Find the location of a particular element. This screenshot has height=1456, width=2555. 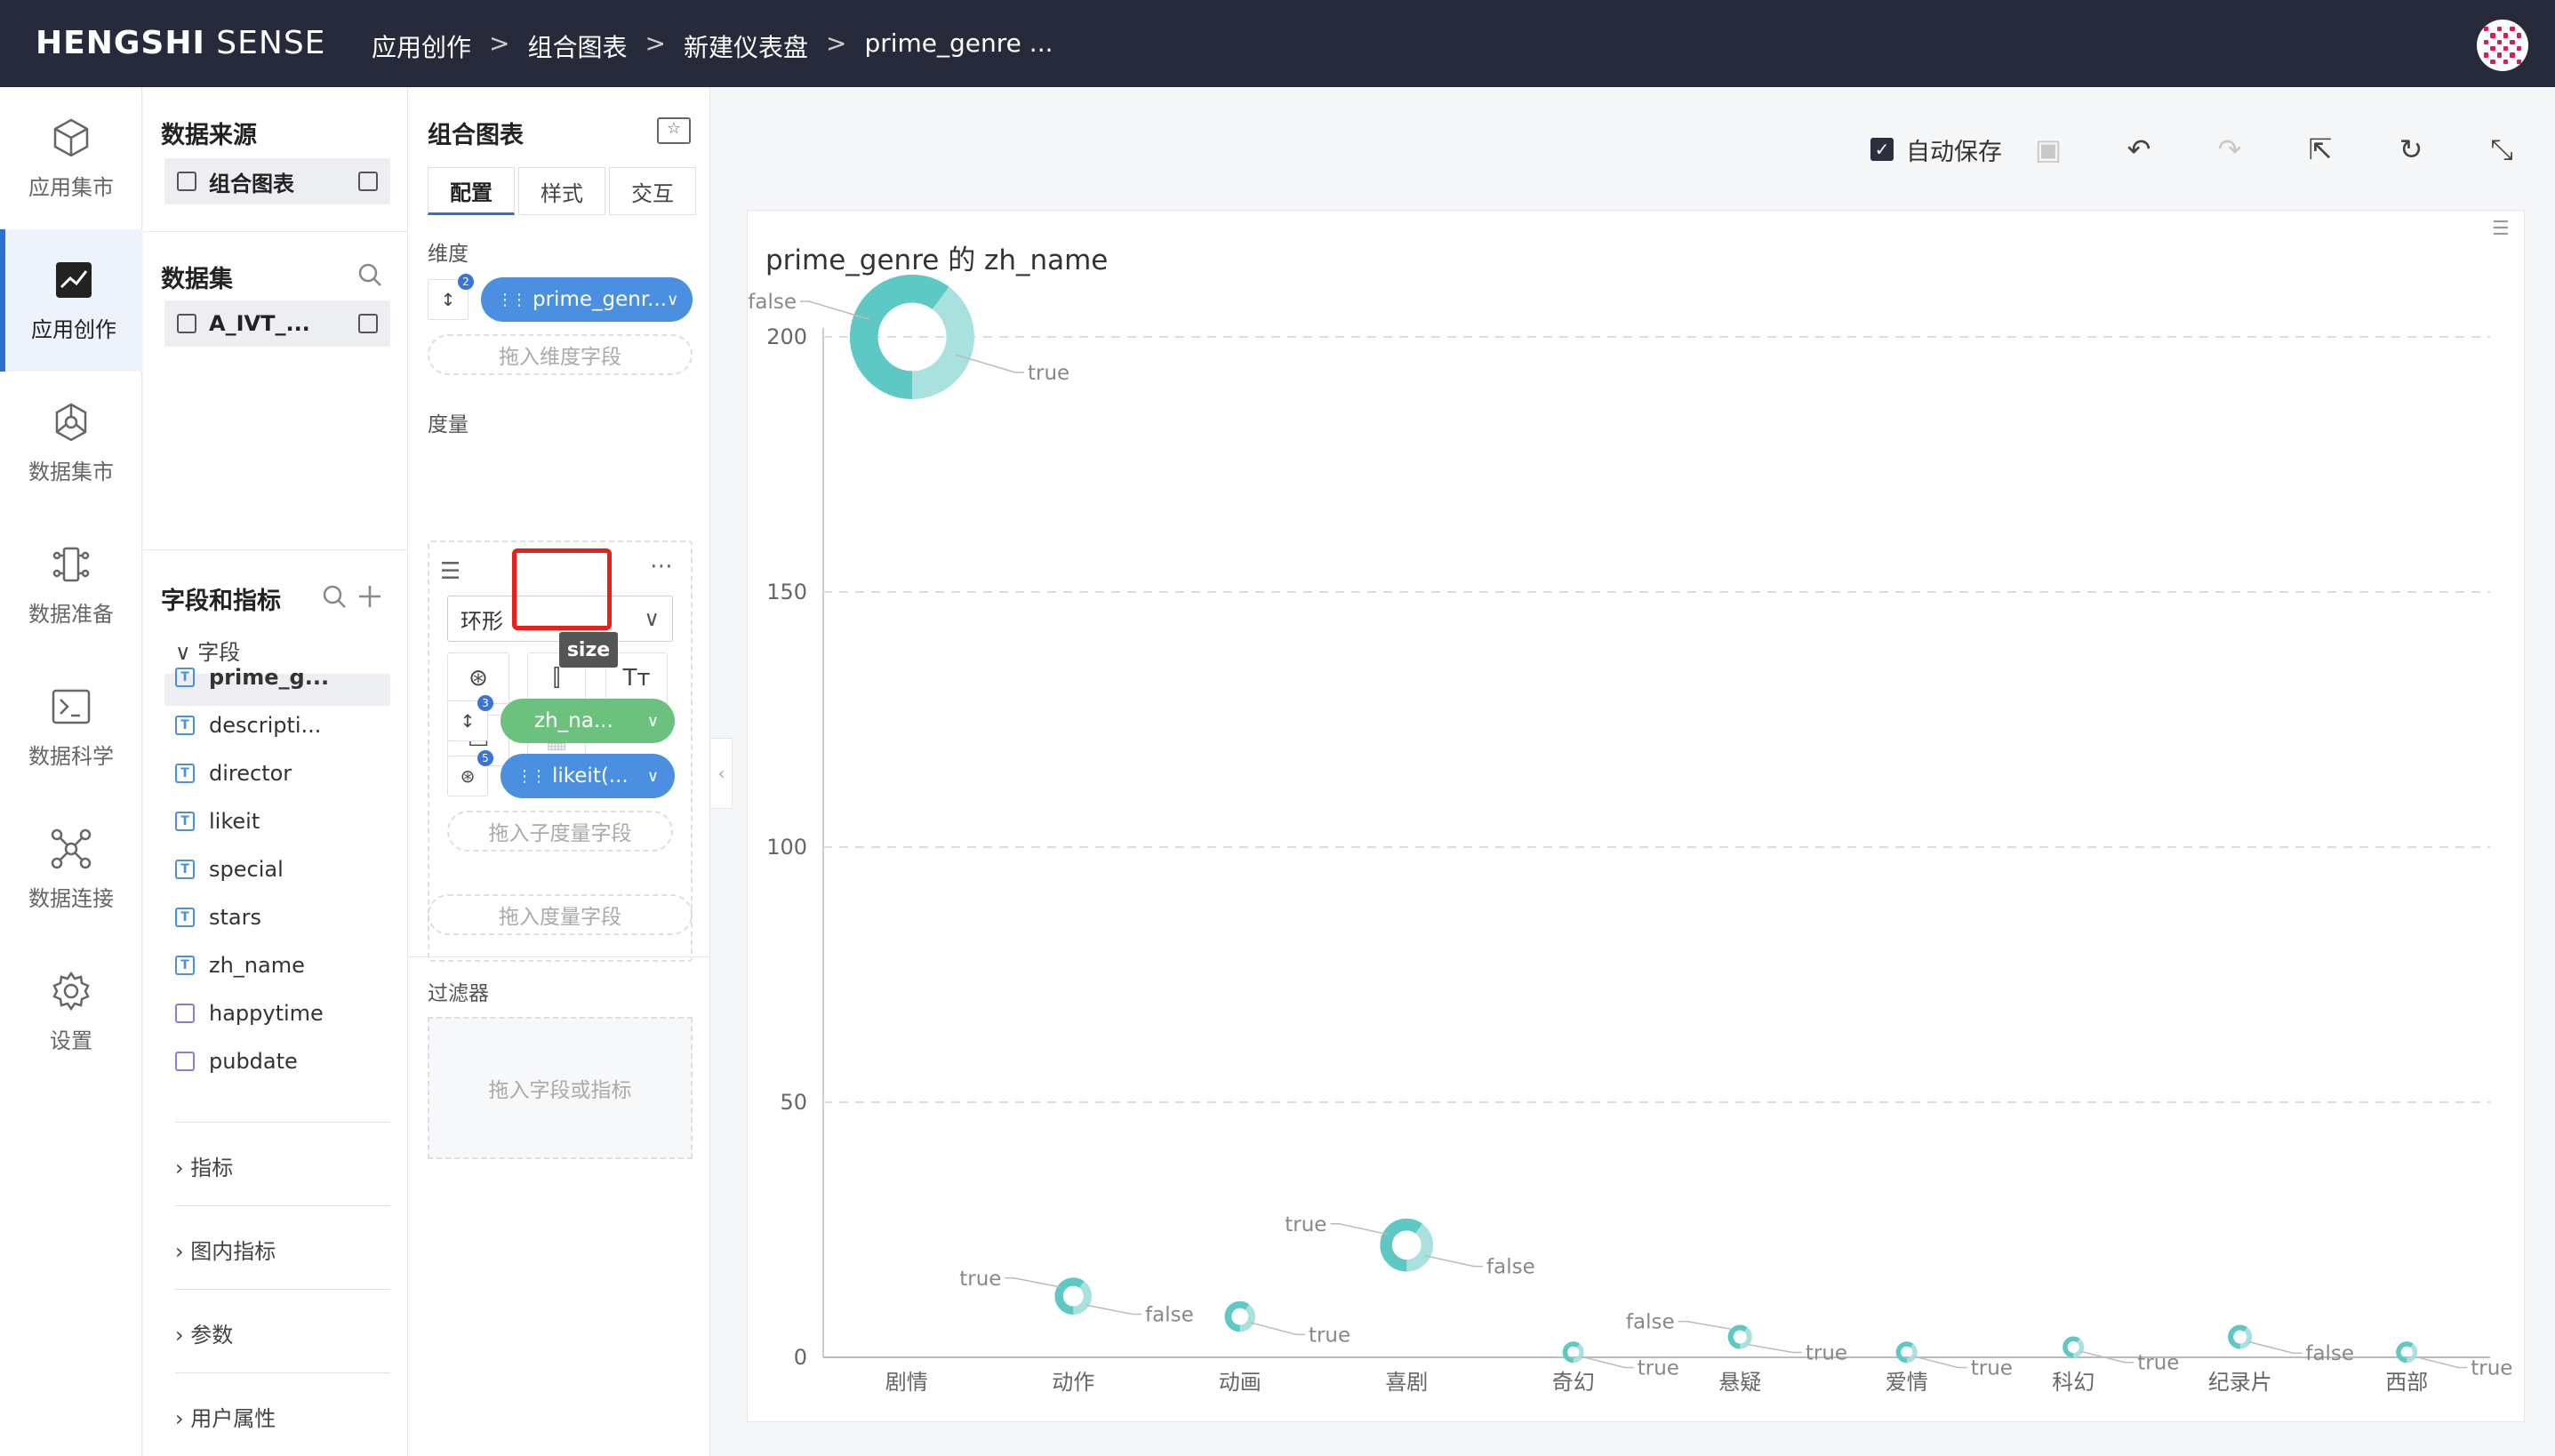

breadcrumb-item: 应用创作 is located at coordinates (421, 46).